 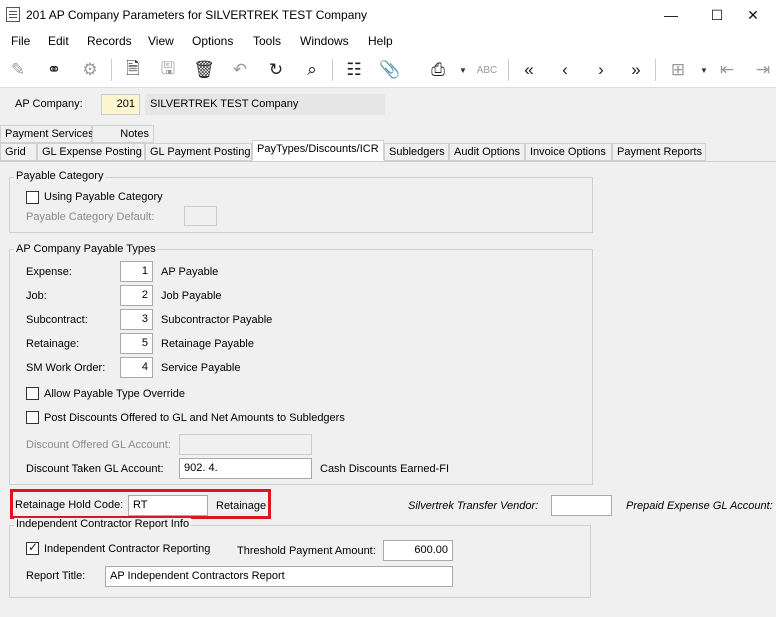 I want to click on subcontract-label: Subcontract:, so click(x=57, y=320).